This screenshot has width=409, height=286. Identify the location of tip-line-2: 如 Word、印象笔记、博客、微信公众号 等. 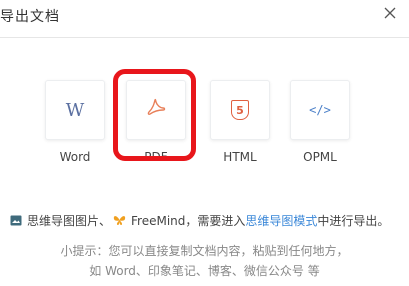
(204, 271).